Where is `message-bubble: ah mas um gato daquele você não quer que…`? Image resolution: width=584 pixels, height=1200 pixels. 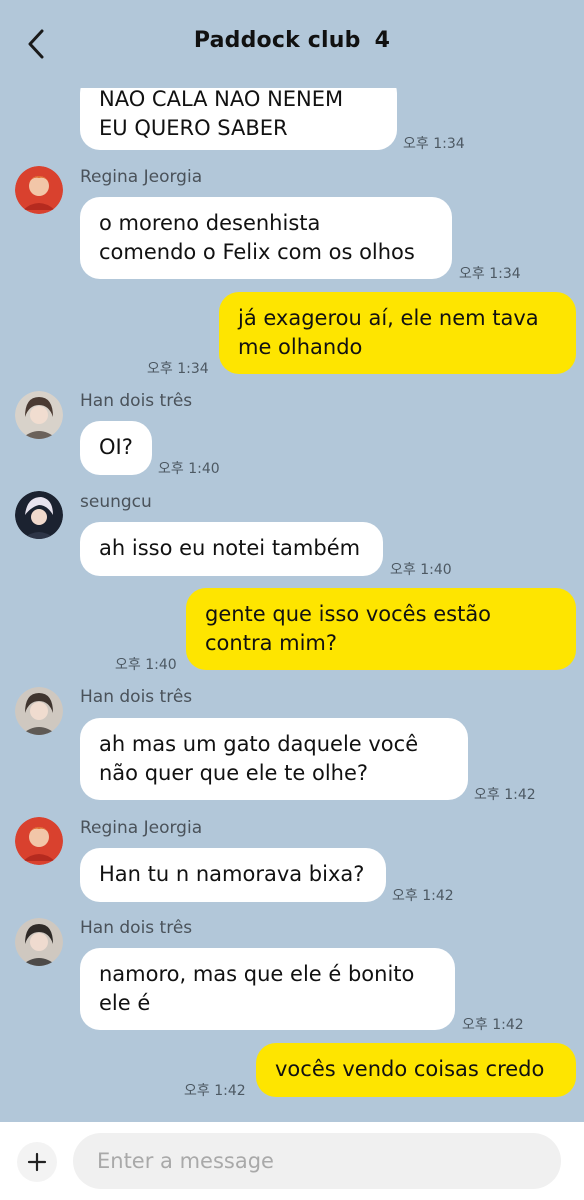
message-bubble: ah mas um gato daquele você não quer que… is located at coordinates (274, 759).